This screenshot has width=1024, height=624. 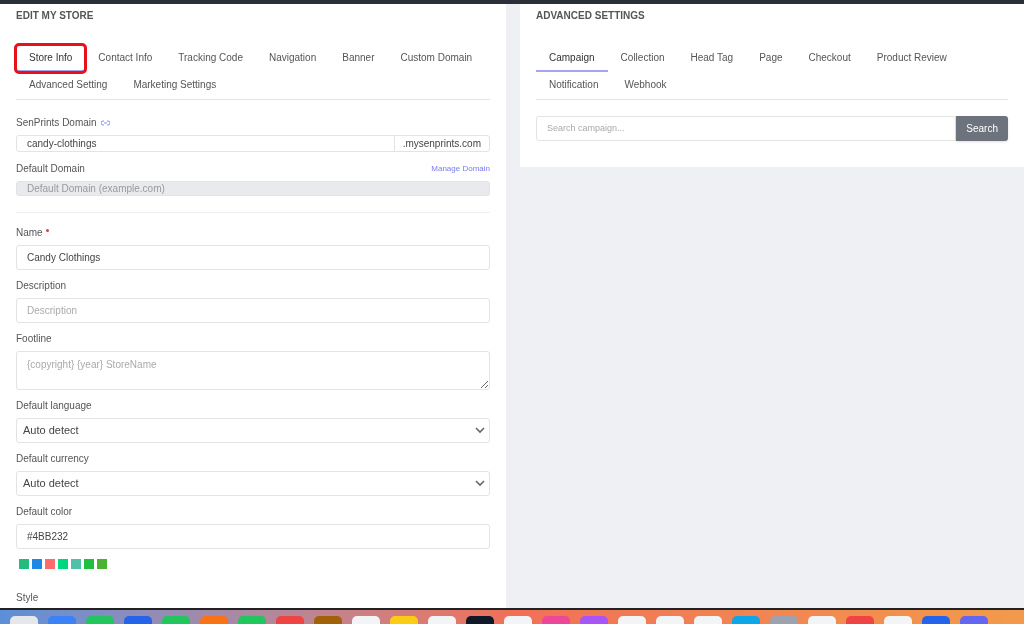 I want to click on tab: Collection, so click(x=642, y=58).